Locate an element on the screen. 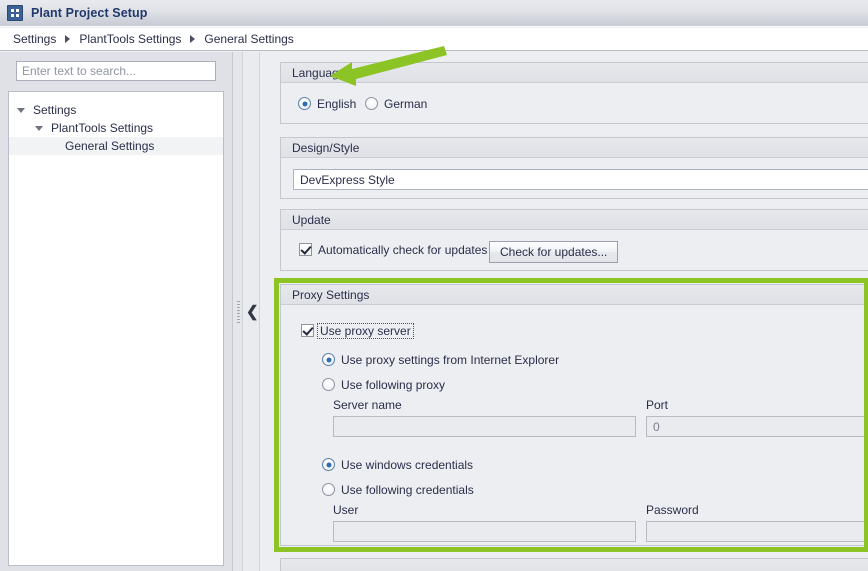  user-label: User is located at coordinates (346, 510).